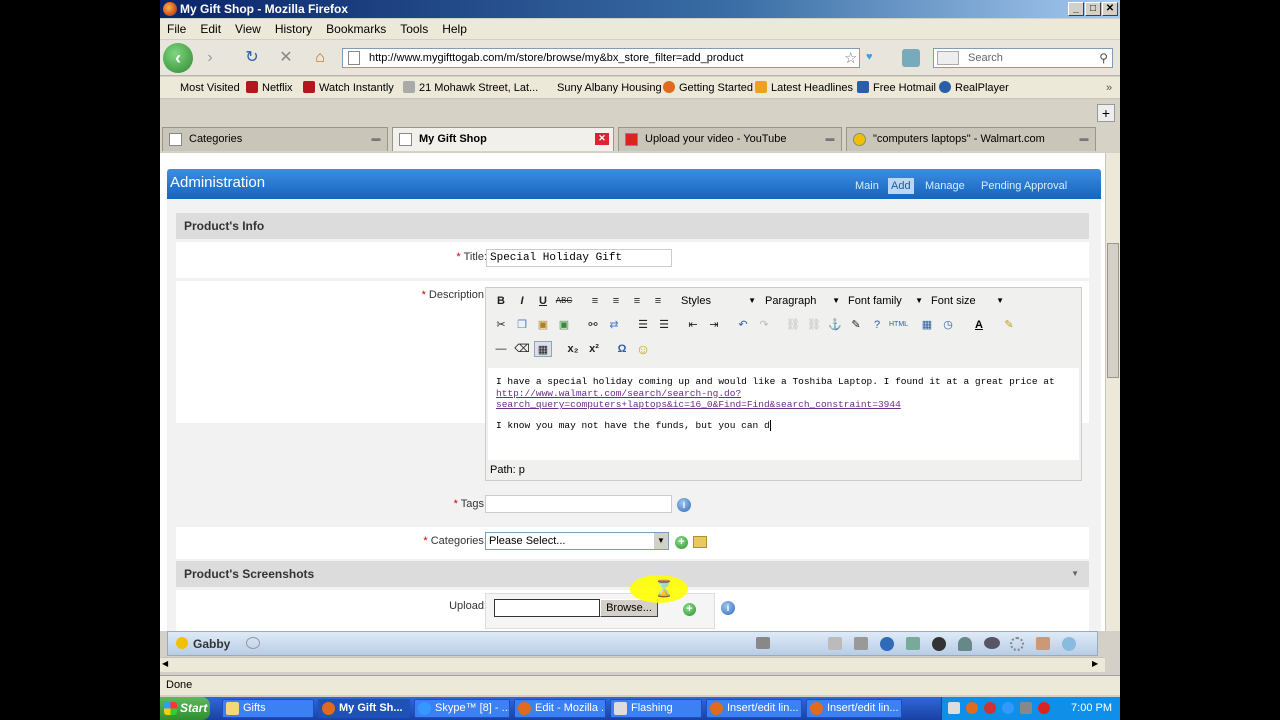 The height and width of the screenshot is (720, 1280). What do you see at coordinates (622, 349) in the screenshot?
I see `special-char-icon: Ω` at bounding box center [622, 349].